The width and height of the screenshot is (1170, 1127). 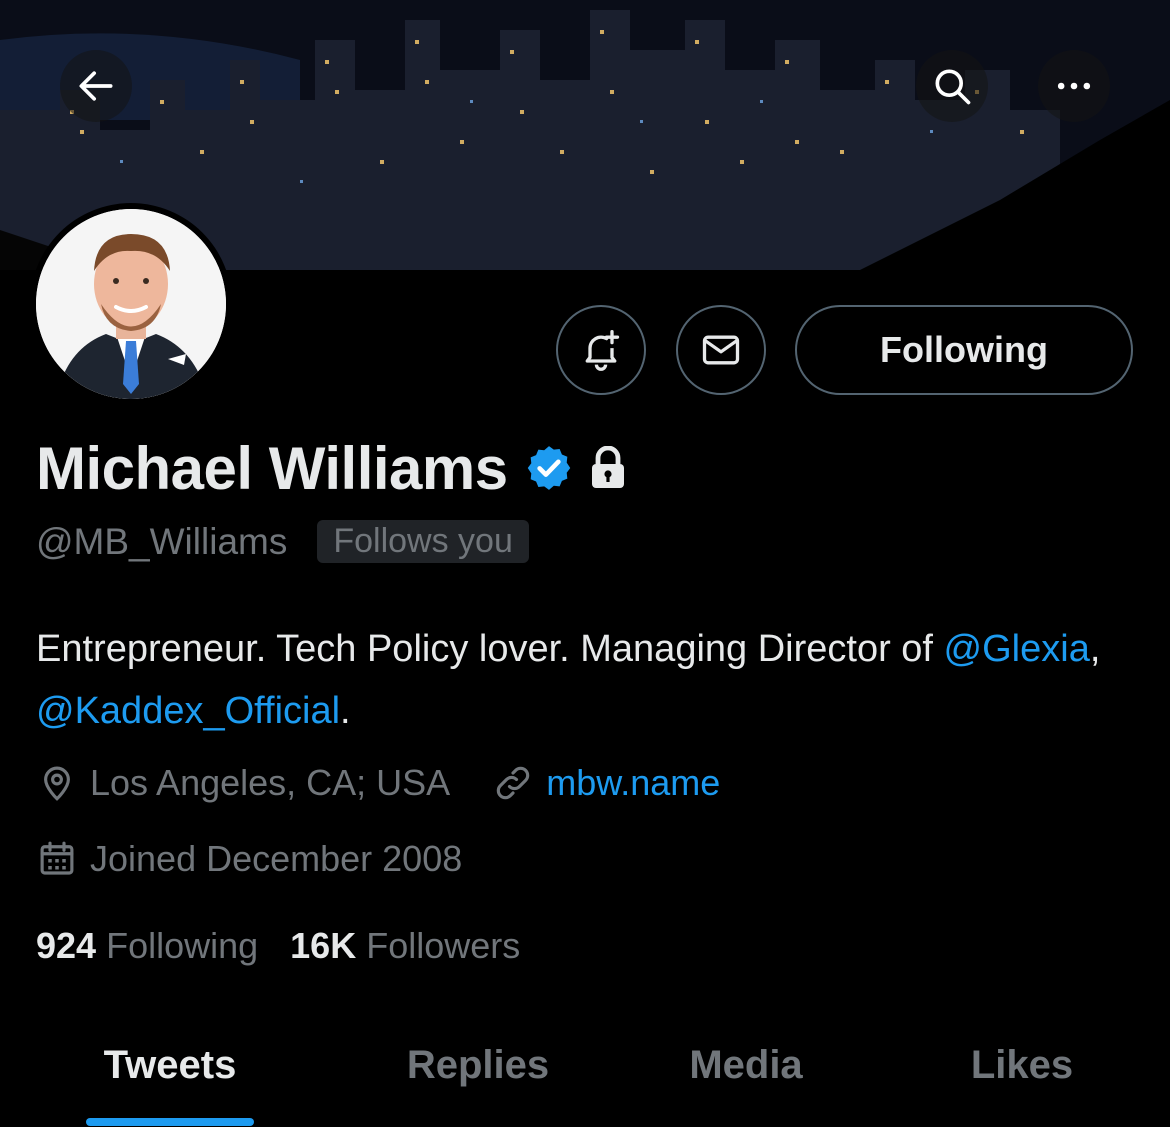 I want to click on profile-tabs: Tweets Replies Media Likes, so click(x=585, y=1078).